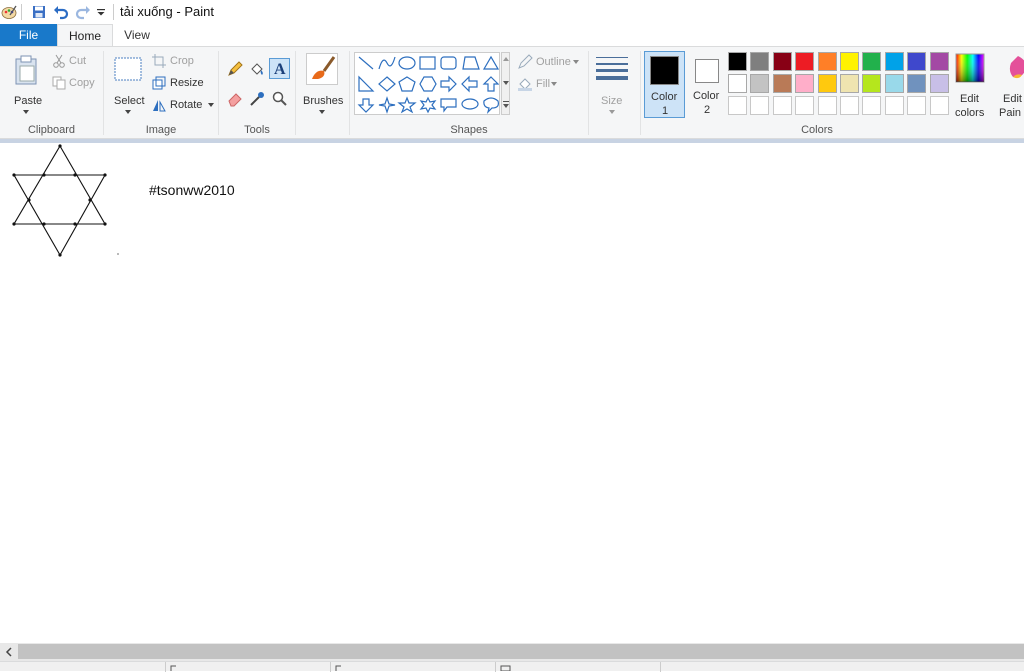 The image size is (1024, 672). Describe the element at coordinates (612, 101) in the screenshot. I see `size-label: Size` at that location.